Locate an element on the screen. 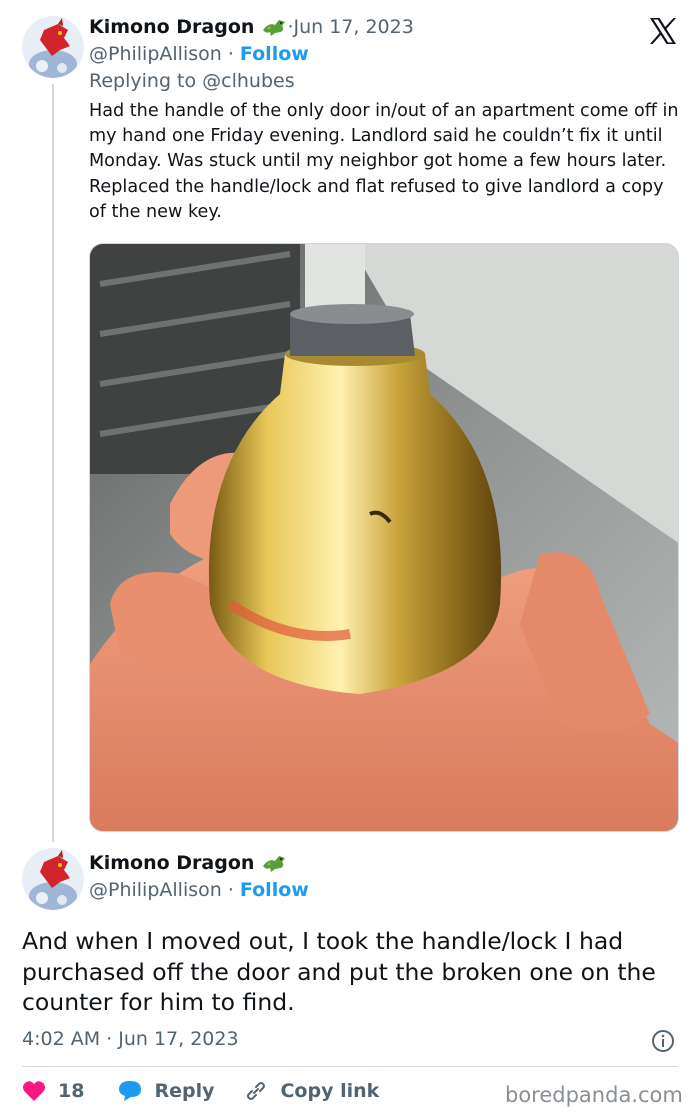 The height and width of the screenshot is (1119, 700). reply-bubble-icon is located at coordinates (130, 1091).